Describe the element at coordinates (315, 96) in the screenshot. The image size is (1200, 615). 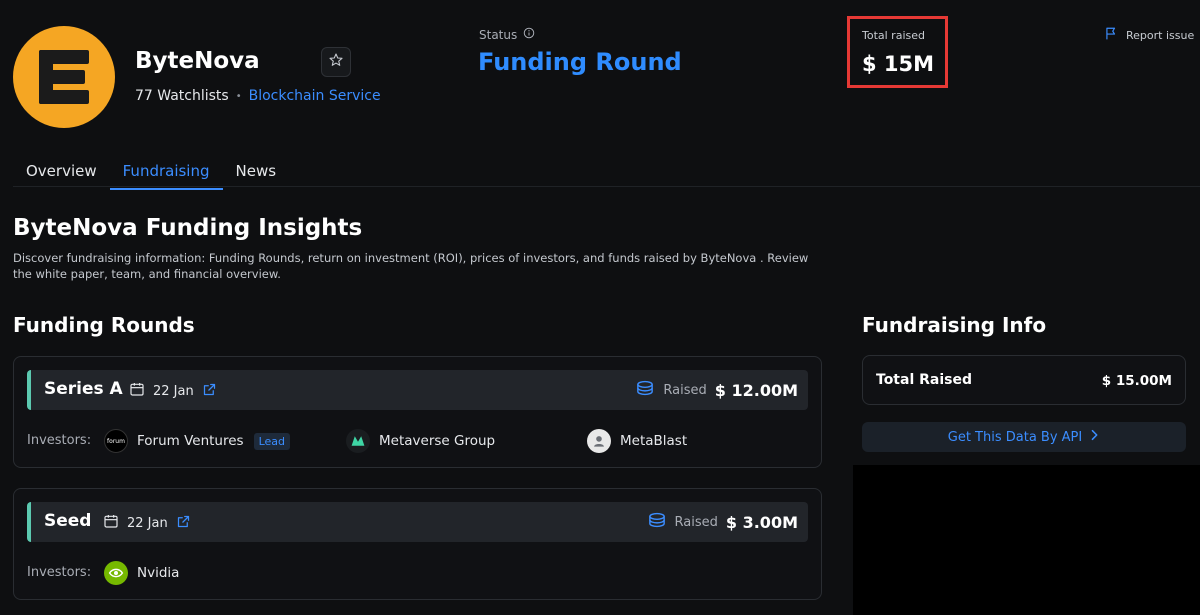
I see `category-link: Blockchain Service` at that location.